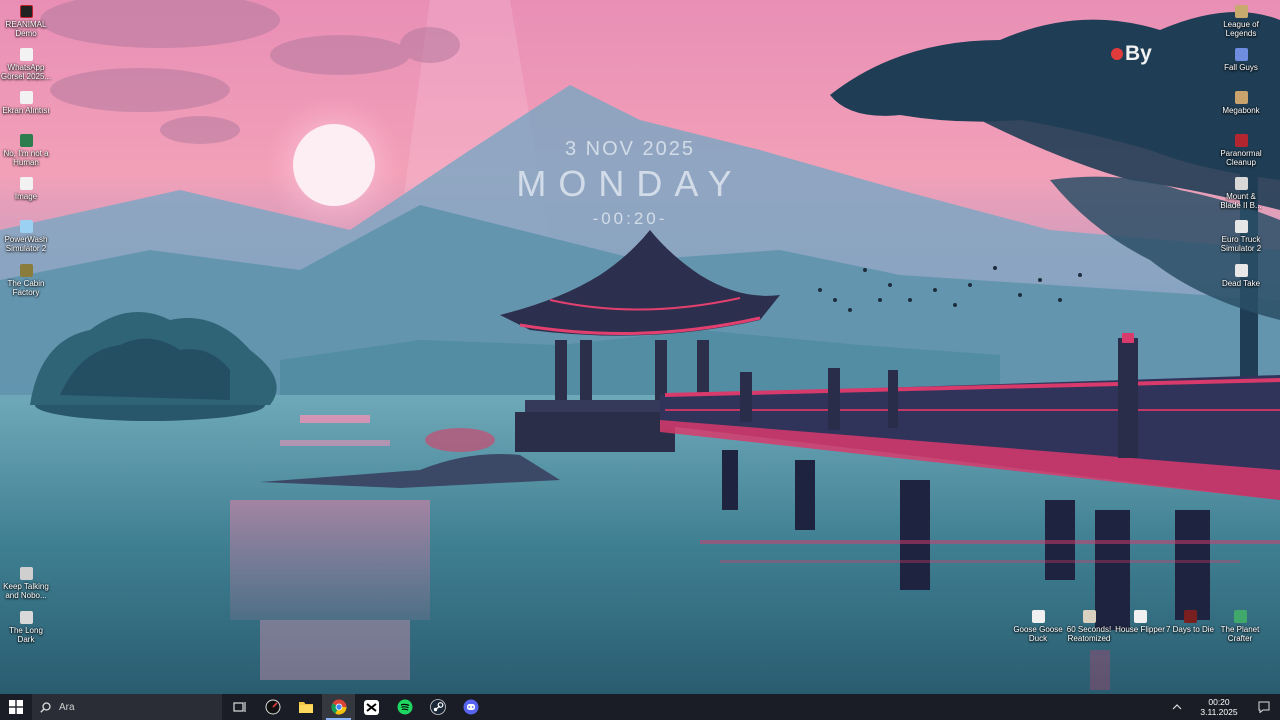 Image resolution: width=1280 pixels, height=720 pixels. What do you see at coordinates (640, 707) in the screenshot?
I see `taskbar: Ara 00:20 3.11.2025` at bounding box center [640, 707].